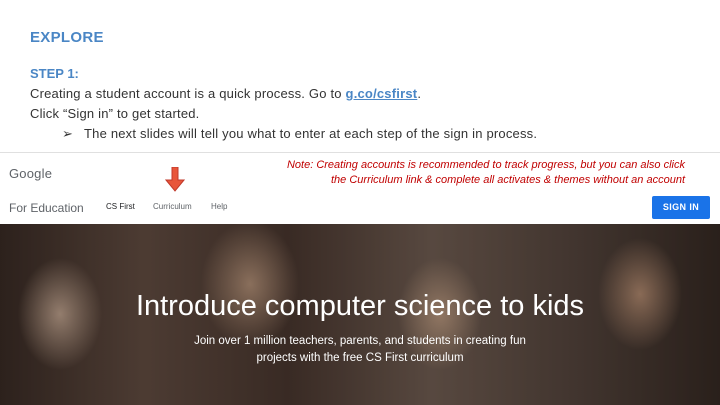 This screenshot has height=405, width=720. What do you see at coordinates (67, 37) in the screenshot?
I see `slide-title: EXPLORE` at bounding box center [67, 37].